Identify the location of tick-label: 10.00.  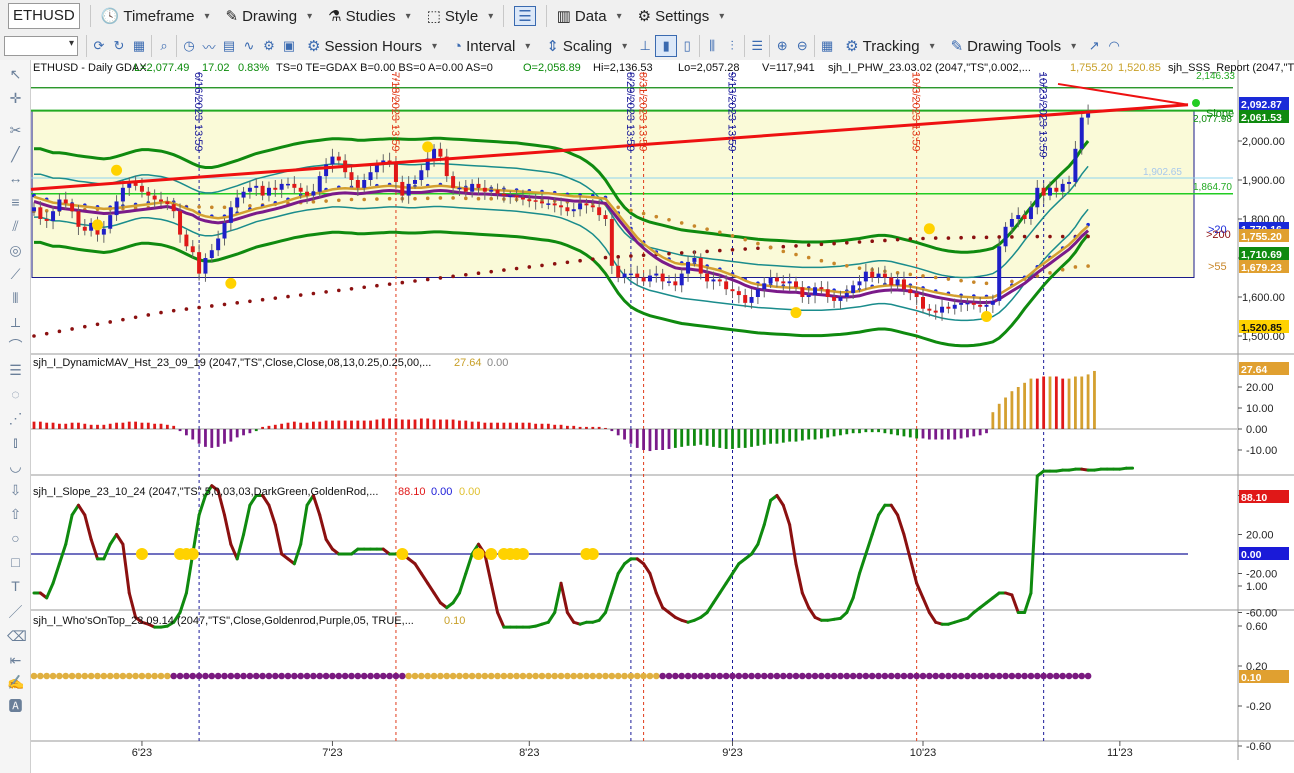
(1260, 409).